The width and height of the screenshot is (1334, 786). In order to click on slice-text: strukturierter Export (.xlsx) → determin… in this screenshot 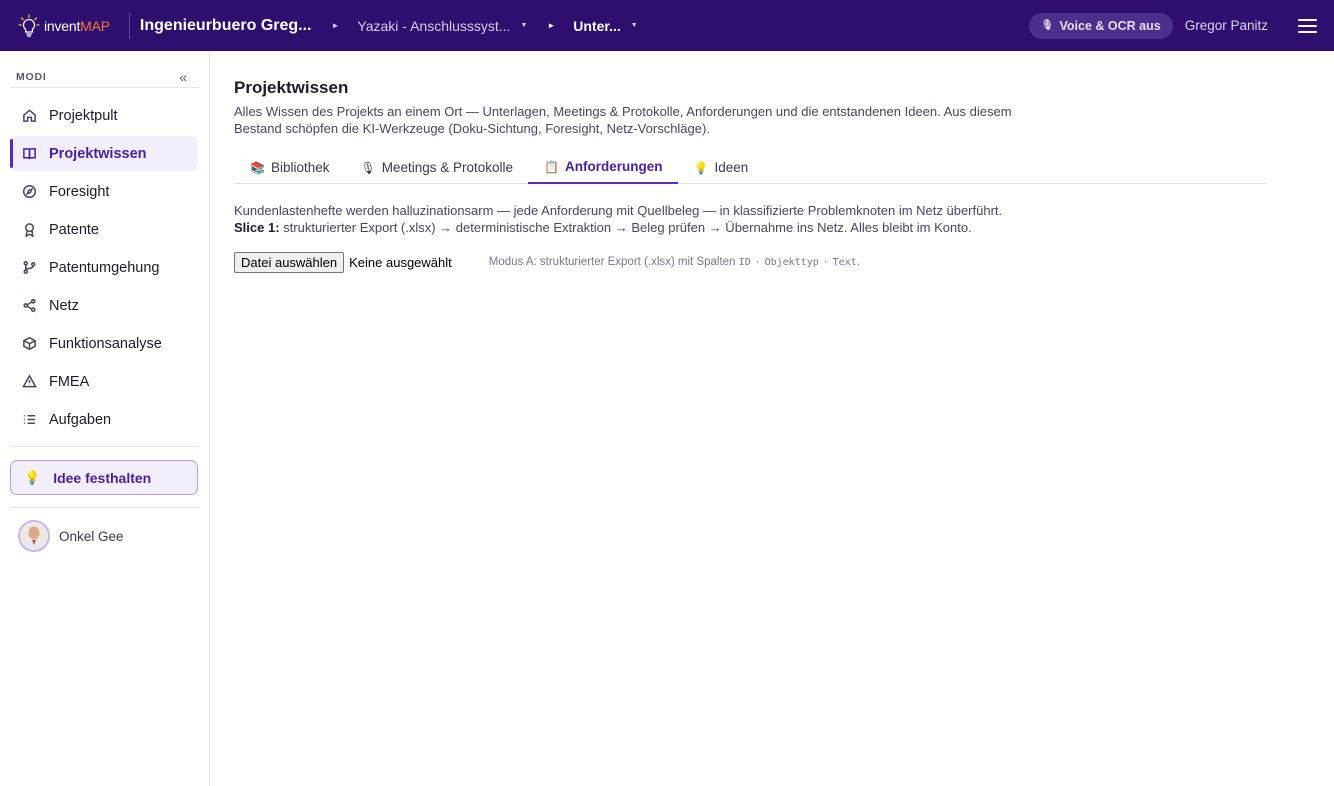, I will do `click(627, 227)`.